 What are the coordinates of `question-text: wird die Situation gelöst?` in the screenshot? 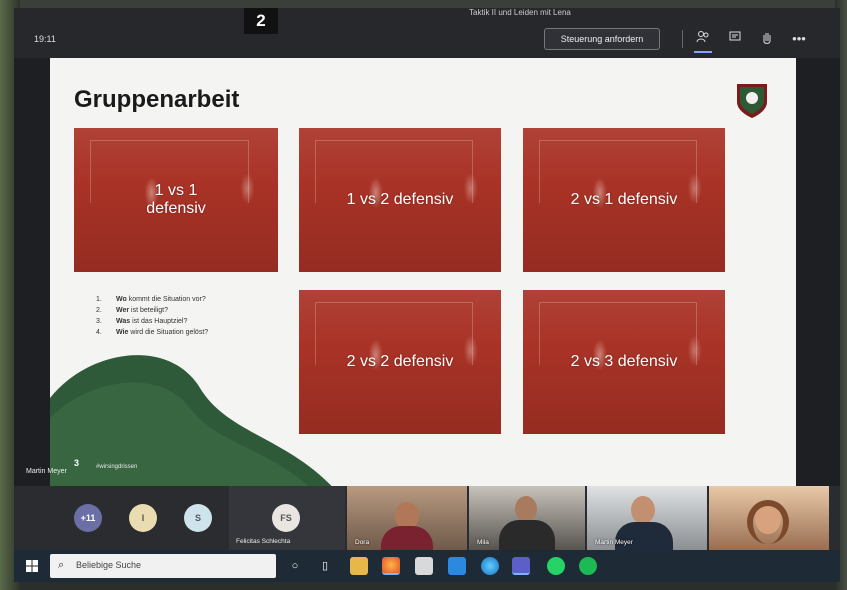 It's located at (168, 332).